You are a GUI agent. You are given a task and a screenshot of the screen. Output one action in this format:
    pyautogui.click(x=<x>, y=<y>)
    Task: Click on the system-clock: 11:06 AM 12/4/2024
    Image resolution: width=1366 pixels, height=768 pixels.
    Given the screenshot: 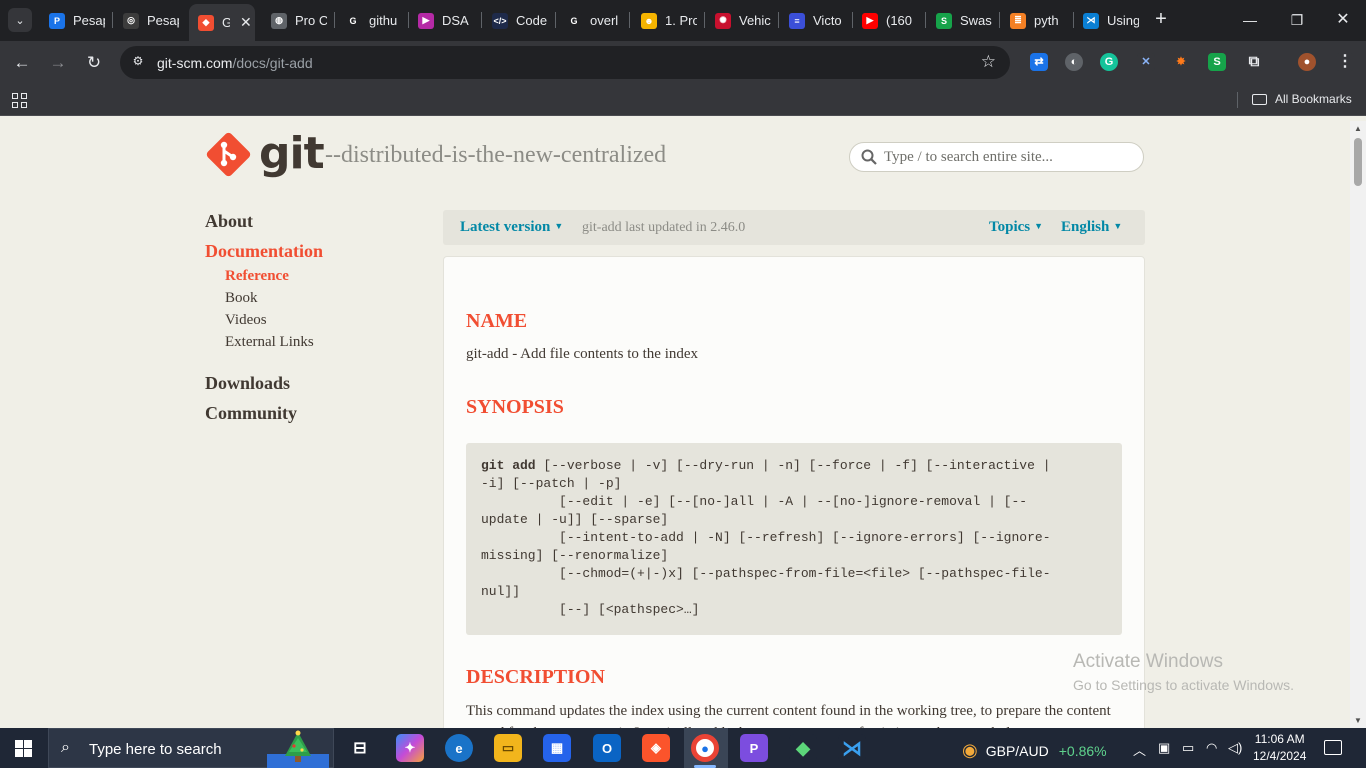 What is the action you would take?
    pyautogui.click(x=1279, y=748)
    